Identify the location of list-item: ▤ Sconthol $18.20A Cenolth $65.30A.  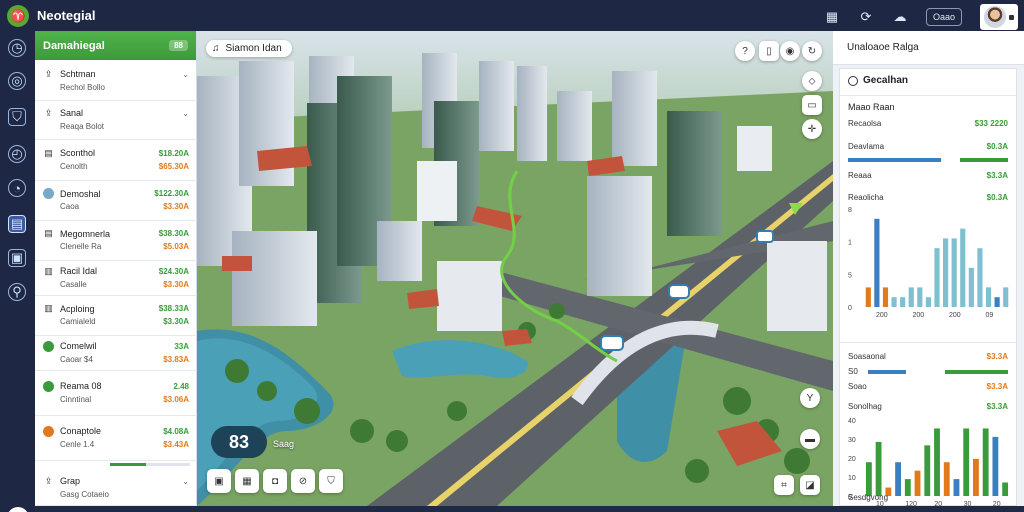
(116, 160).